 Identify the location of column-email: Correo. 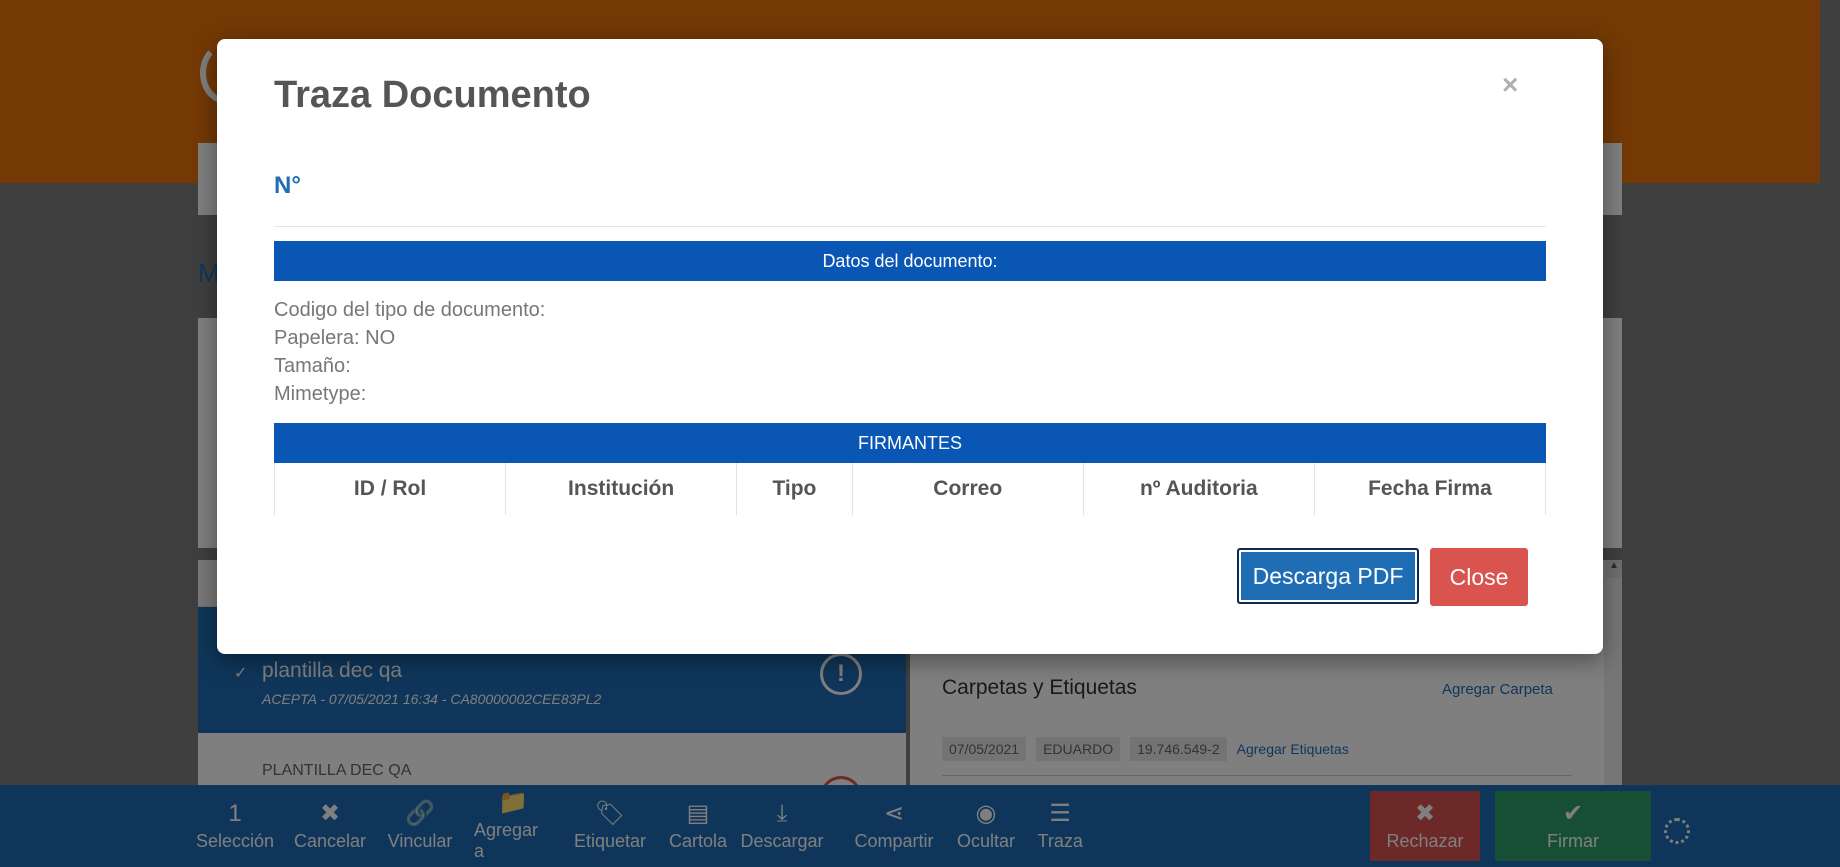
(967, 489).